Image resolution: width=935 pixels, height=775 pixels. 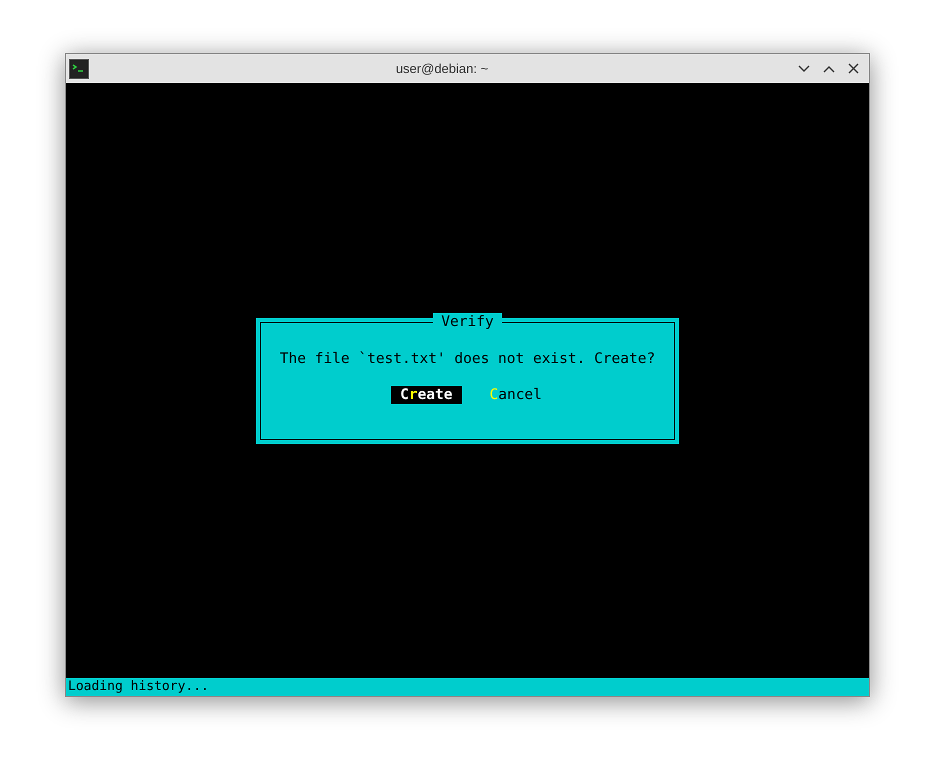 I want to click on maximize-icon, so click(x=829, y=68).